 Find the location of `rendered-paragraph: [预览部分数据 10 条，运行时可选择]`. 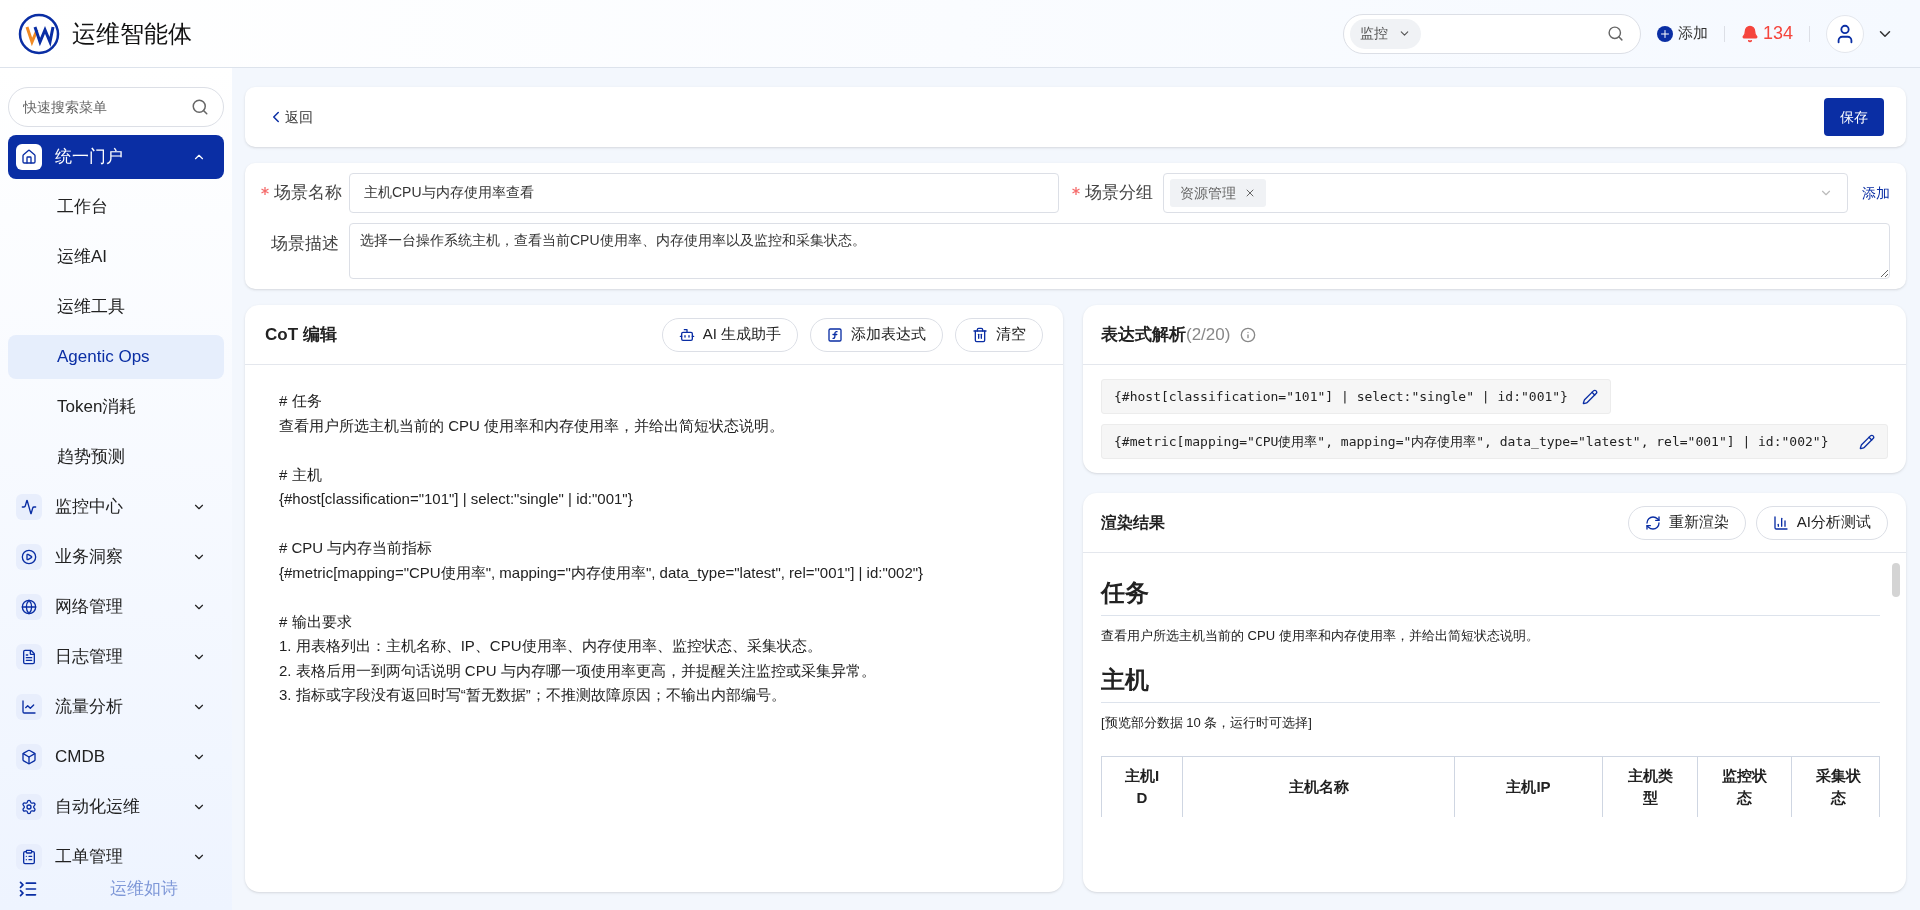

rendered-paragraph: [预览部分数据 10 条，运行时可选择] is located at coordinates (1207, 722).